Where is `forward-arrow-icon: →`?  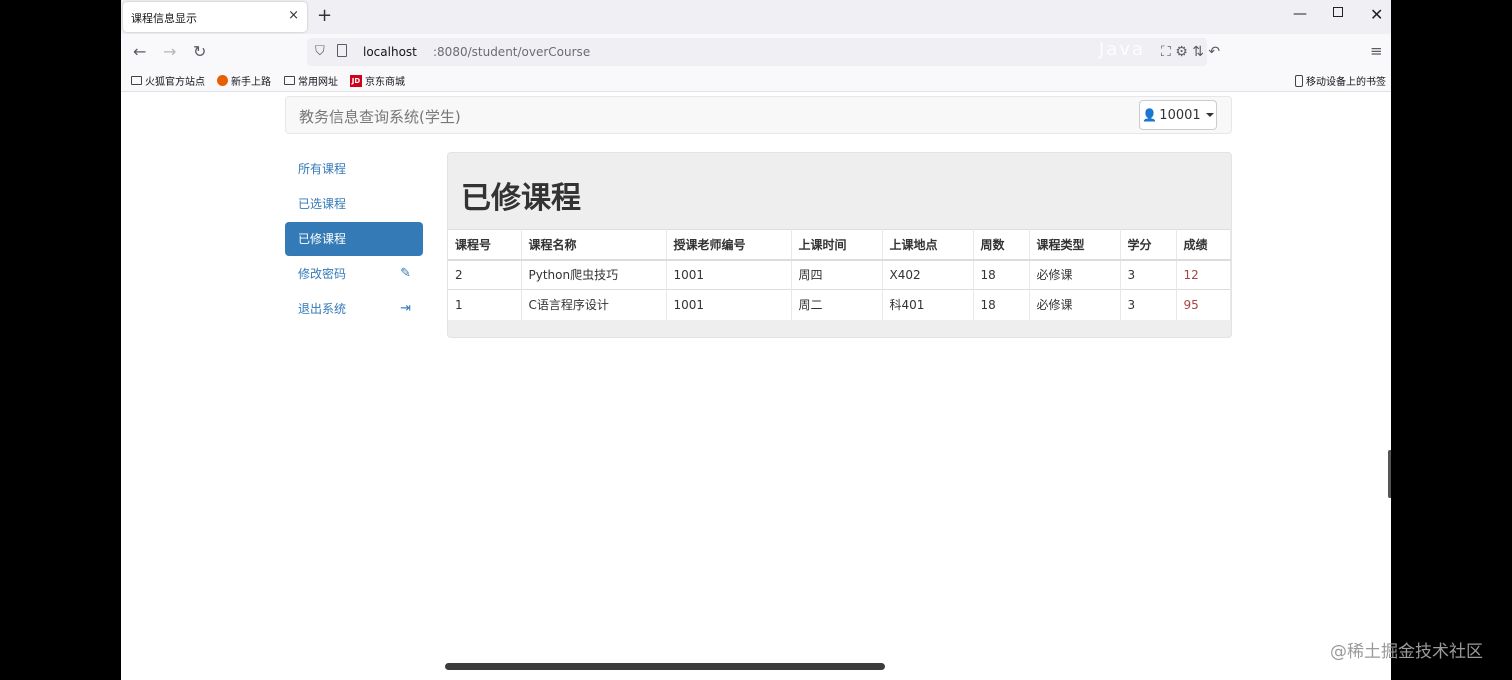
forward-arrow-icon: → is located at coordinates (169, 51).